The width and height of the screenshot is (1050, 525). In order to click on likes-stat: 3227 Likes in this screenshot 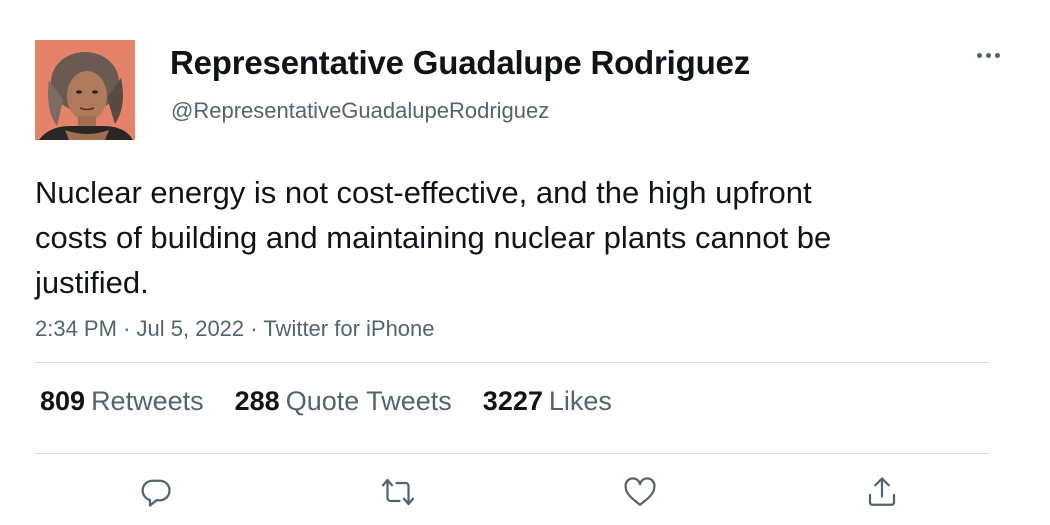, I will do `click(547, 401)`.